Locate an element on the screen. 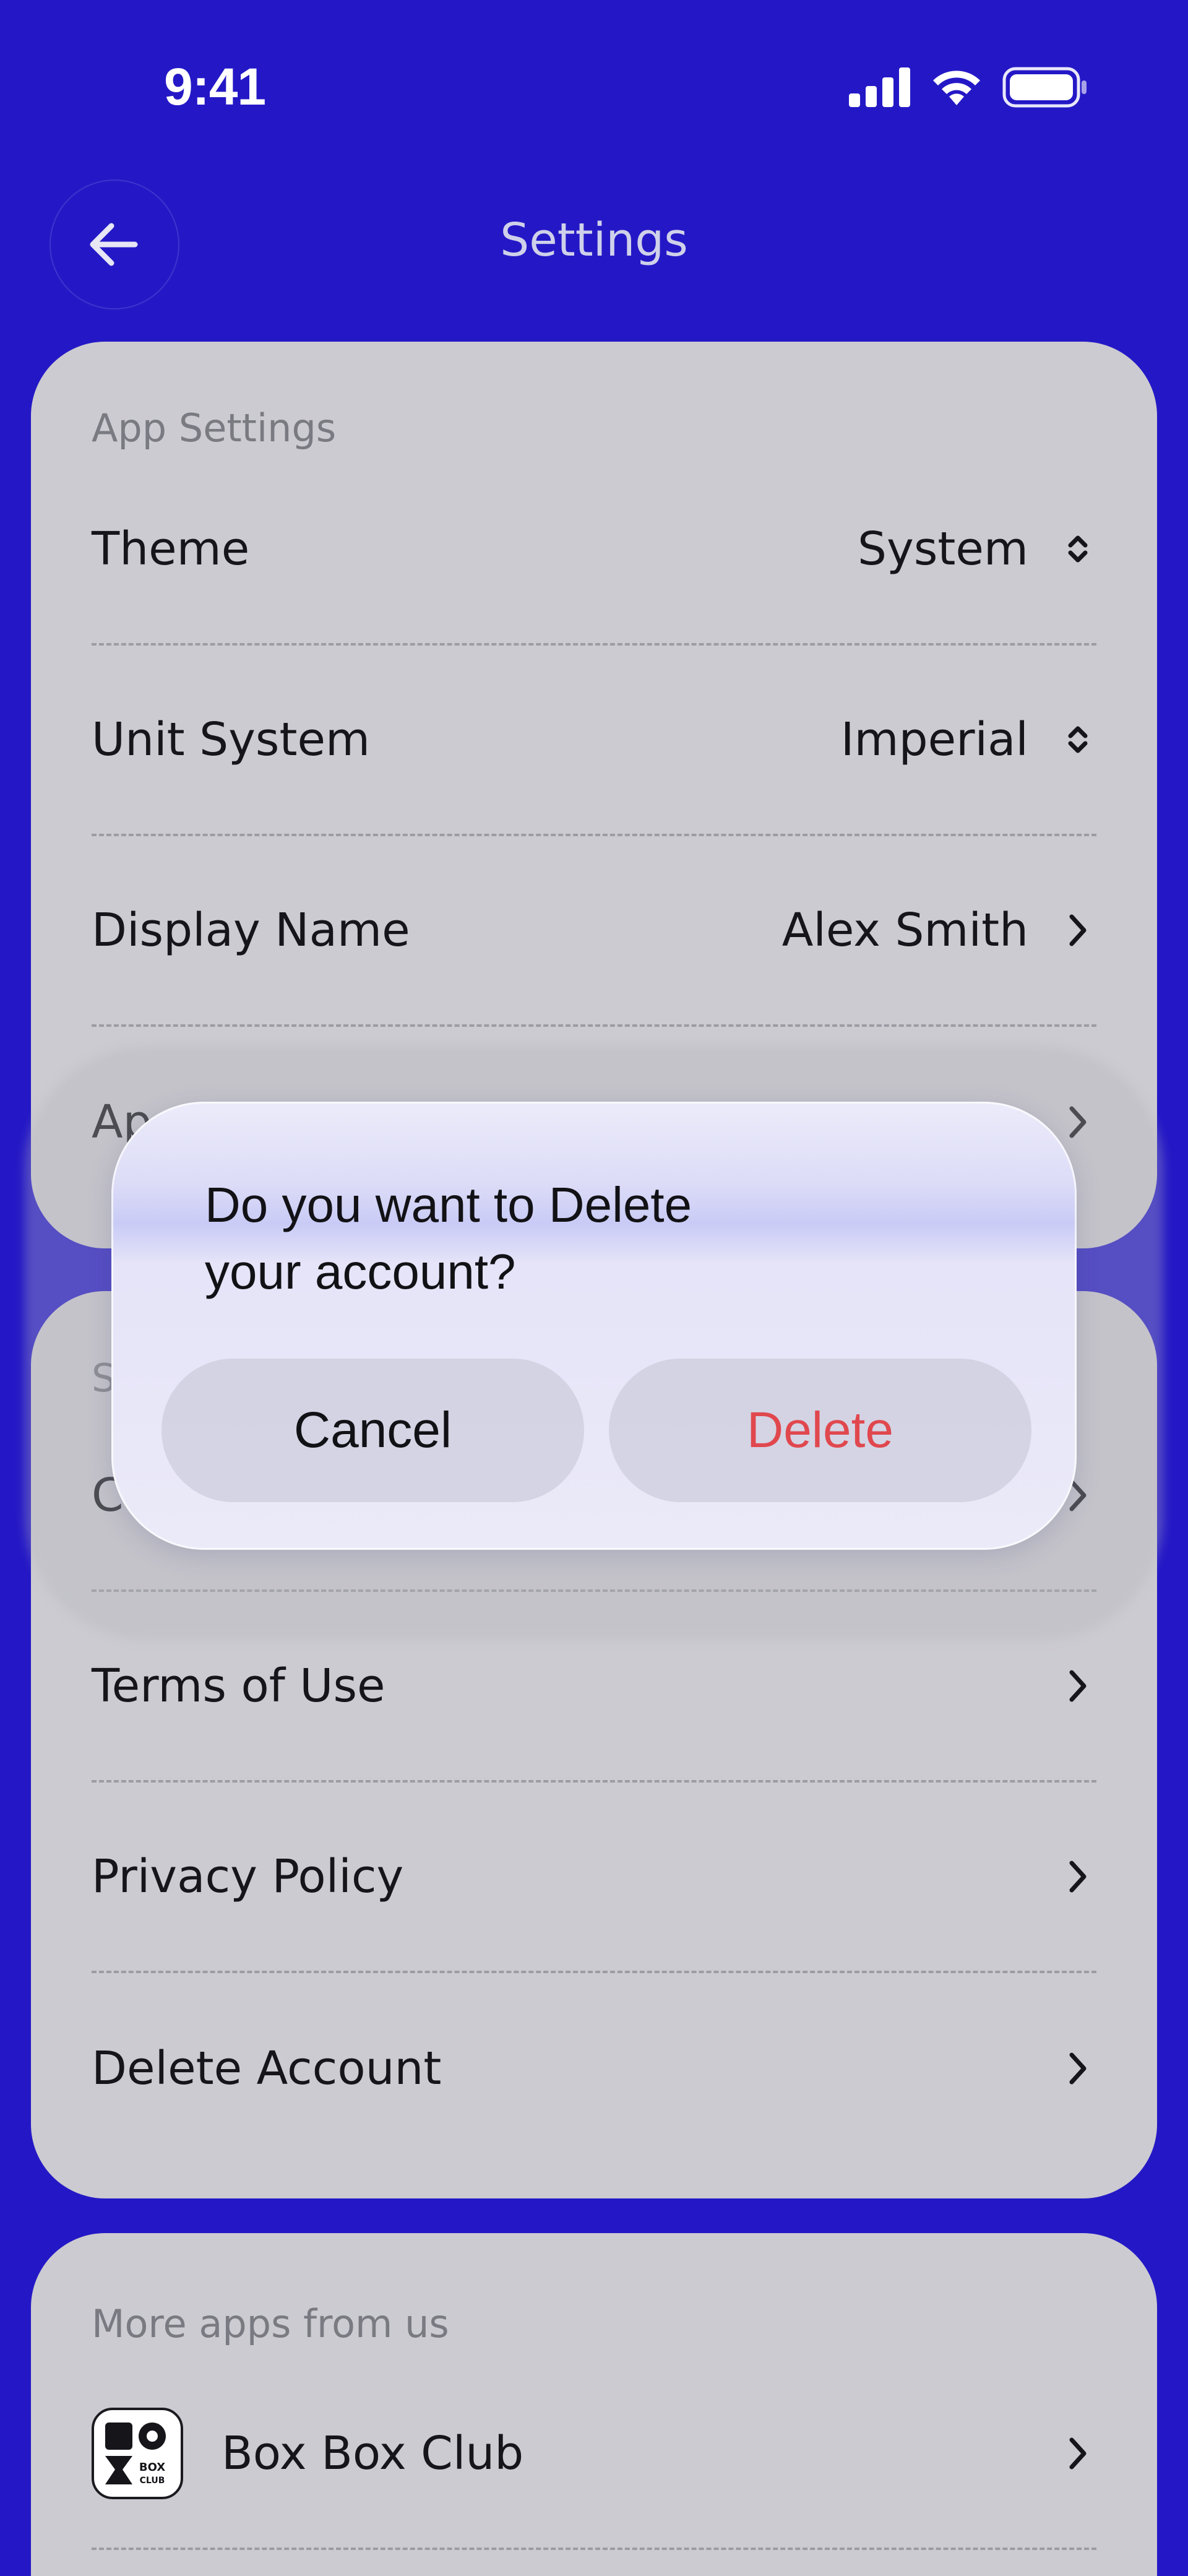  wifi-icon is located at coordinates (957, 88).